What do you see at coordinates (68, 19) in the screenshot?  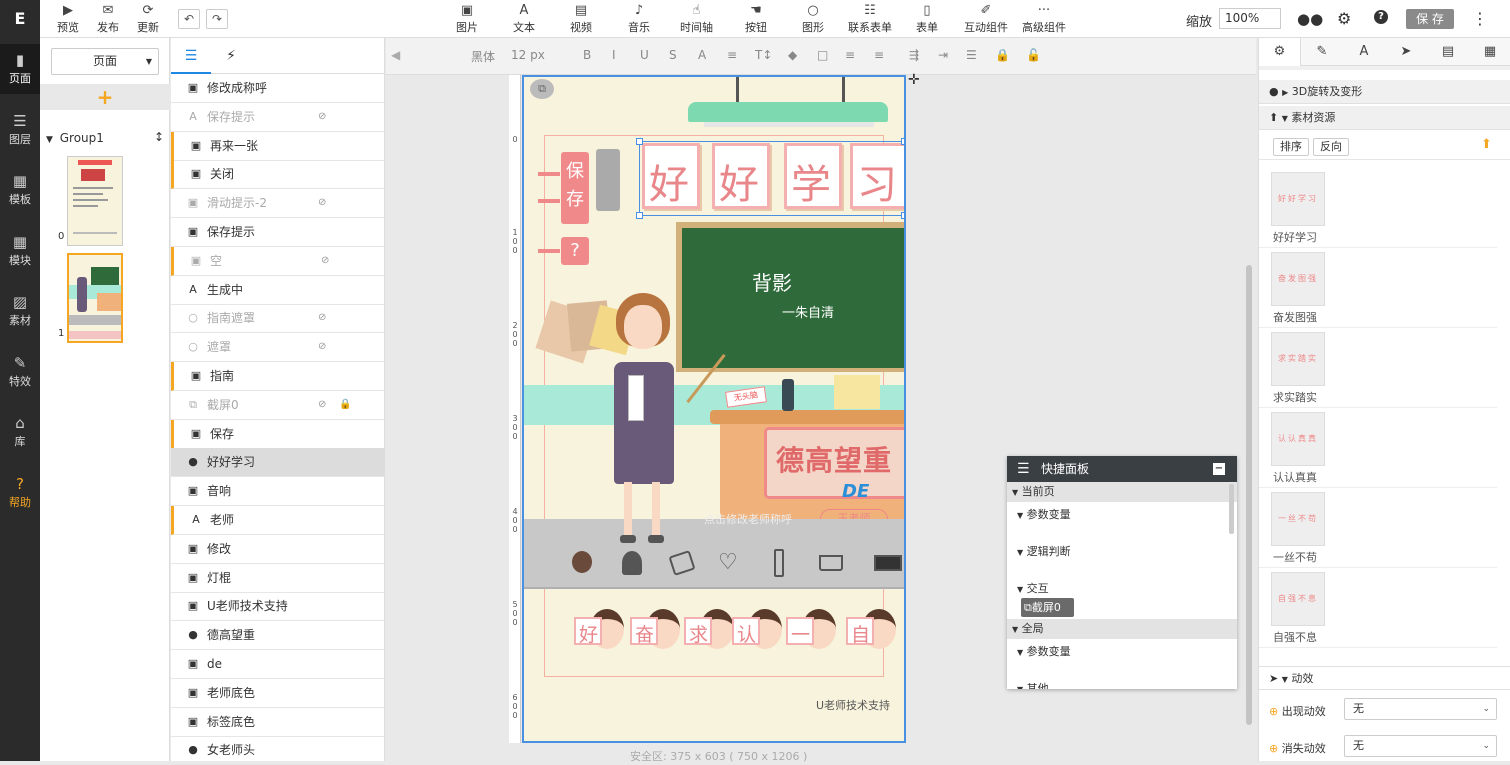 I see `preview-button: ▶ 预览` at bounding box center [68, 19].